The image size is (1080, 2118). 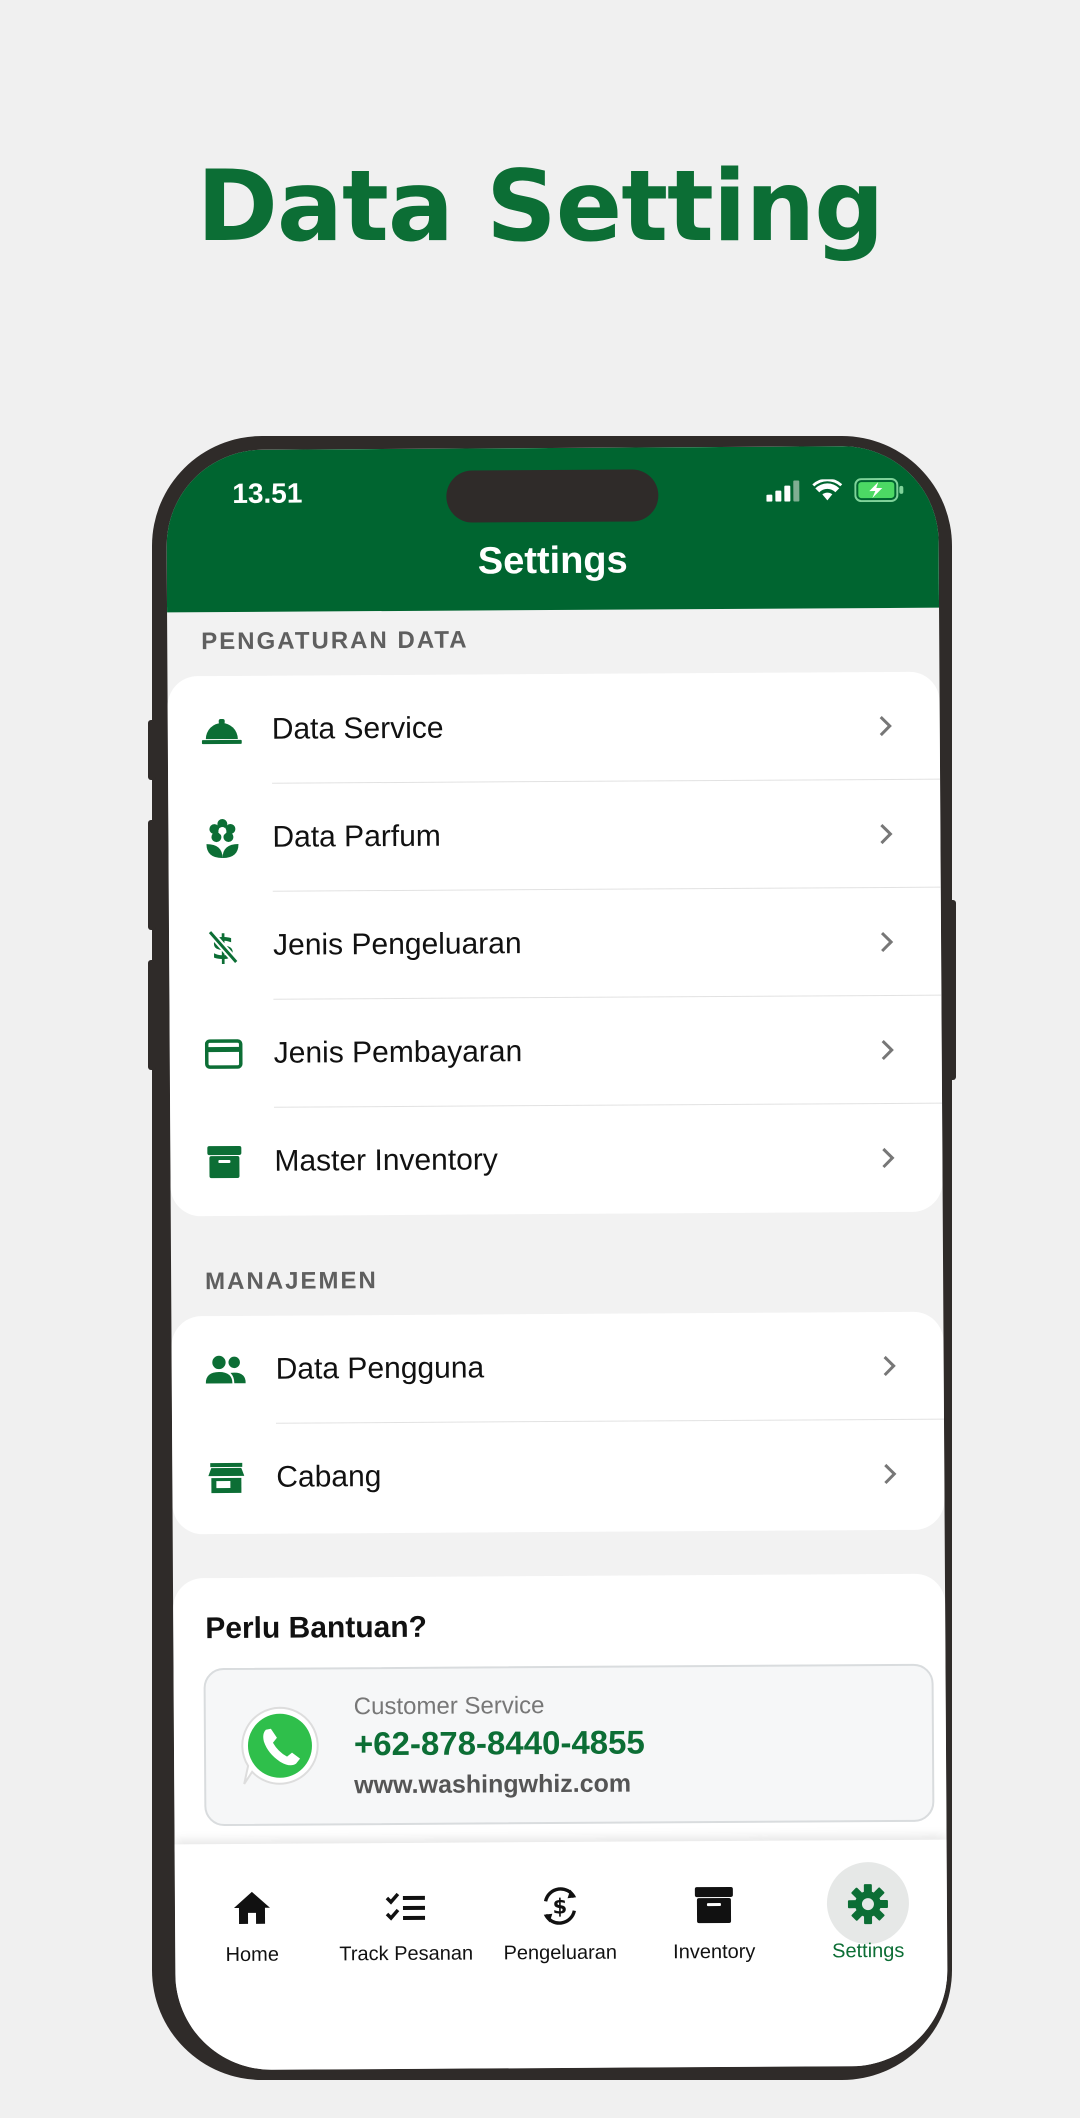 What do you see at coordinates (783, 491) in the screenshot?
I see `signal-icon` at bounding box center [783, 491].